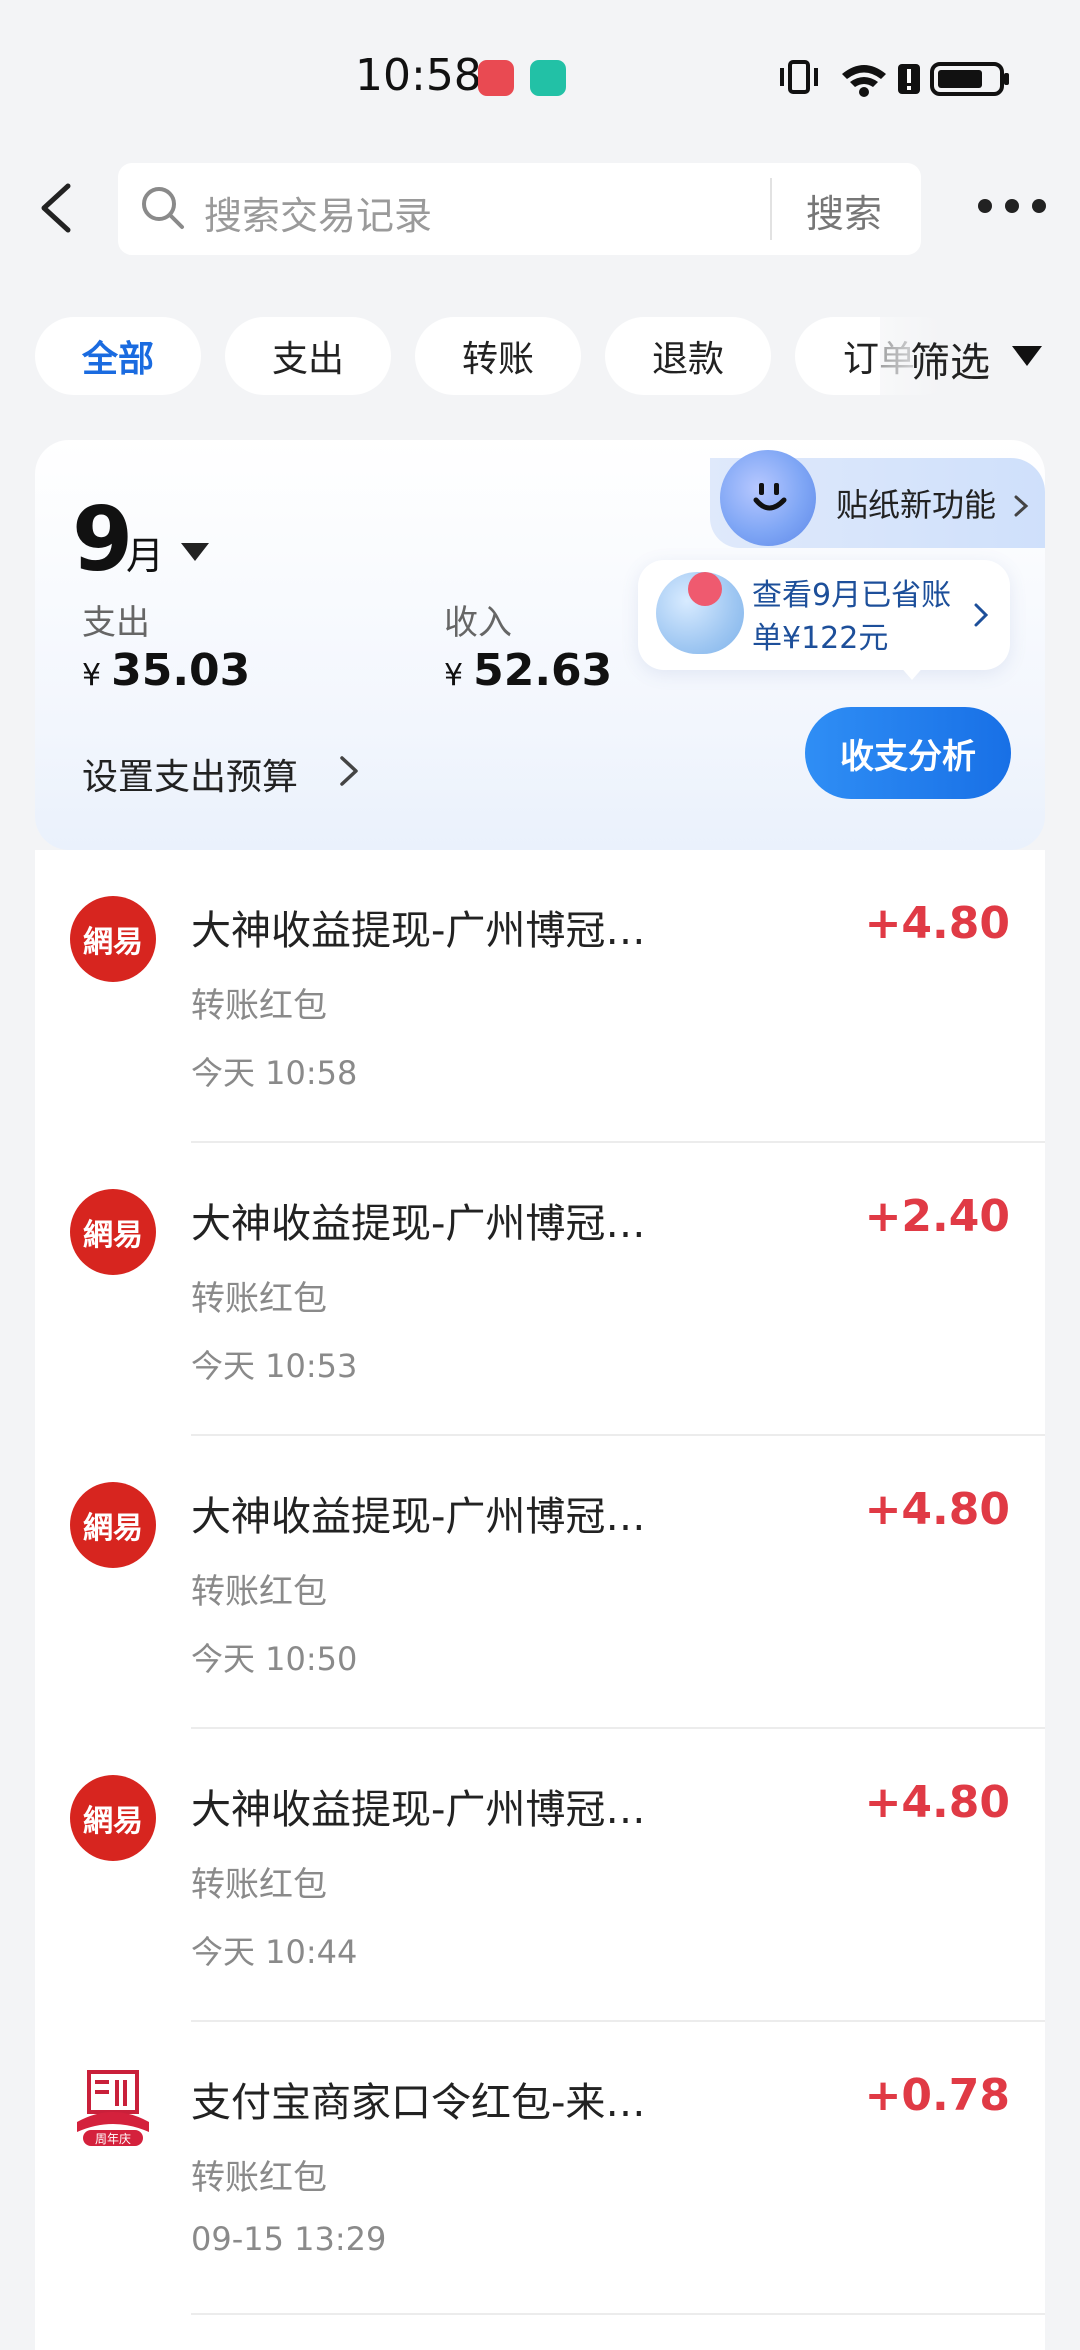 Image resolution: width=1080 pixels, height=2350 pixels. I want to click on transaction-amount: +0.78, so click(937, 2095).